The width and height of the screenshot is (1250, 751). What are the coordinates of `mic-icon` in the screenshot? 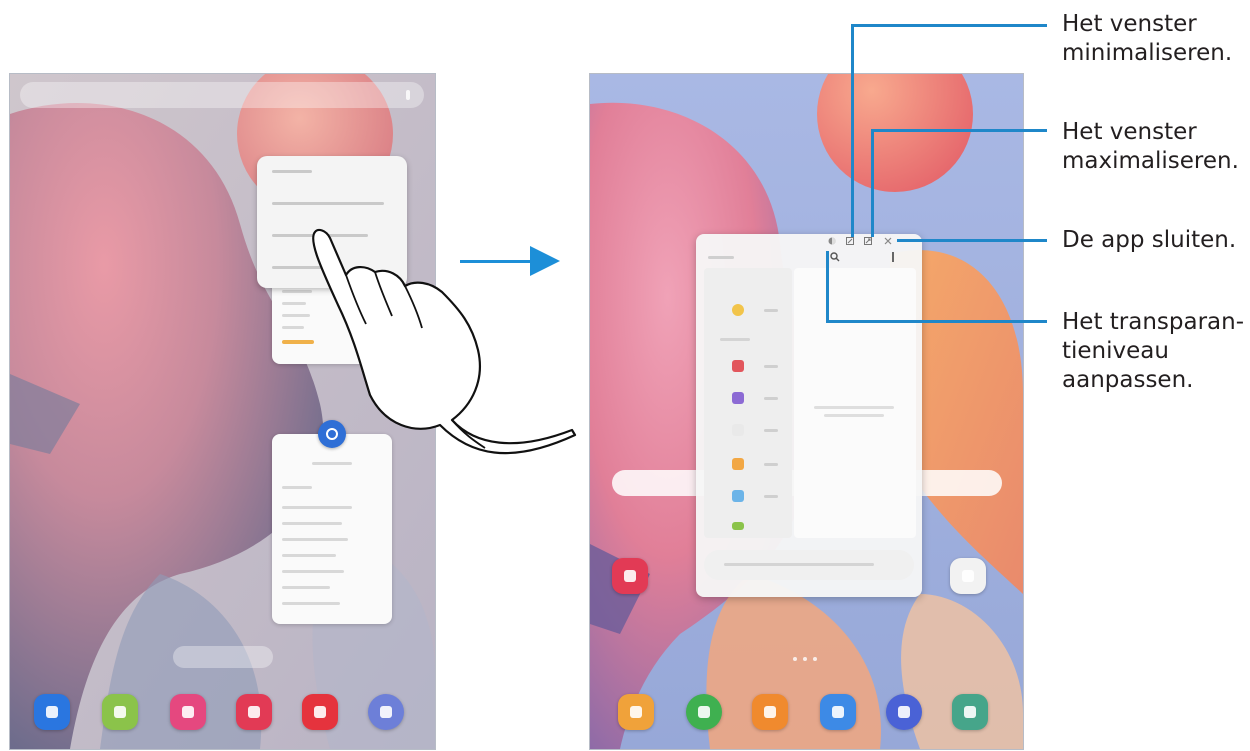 It's located at (408, 95).